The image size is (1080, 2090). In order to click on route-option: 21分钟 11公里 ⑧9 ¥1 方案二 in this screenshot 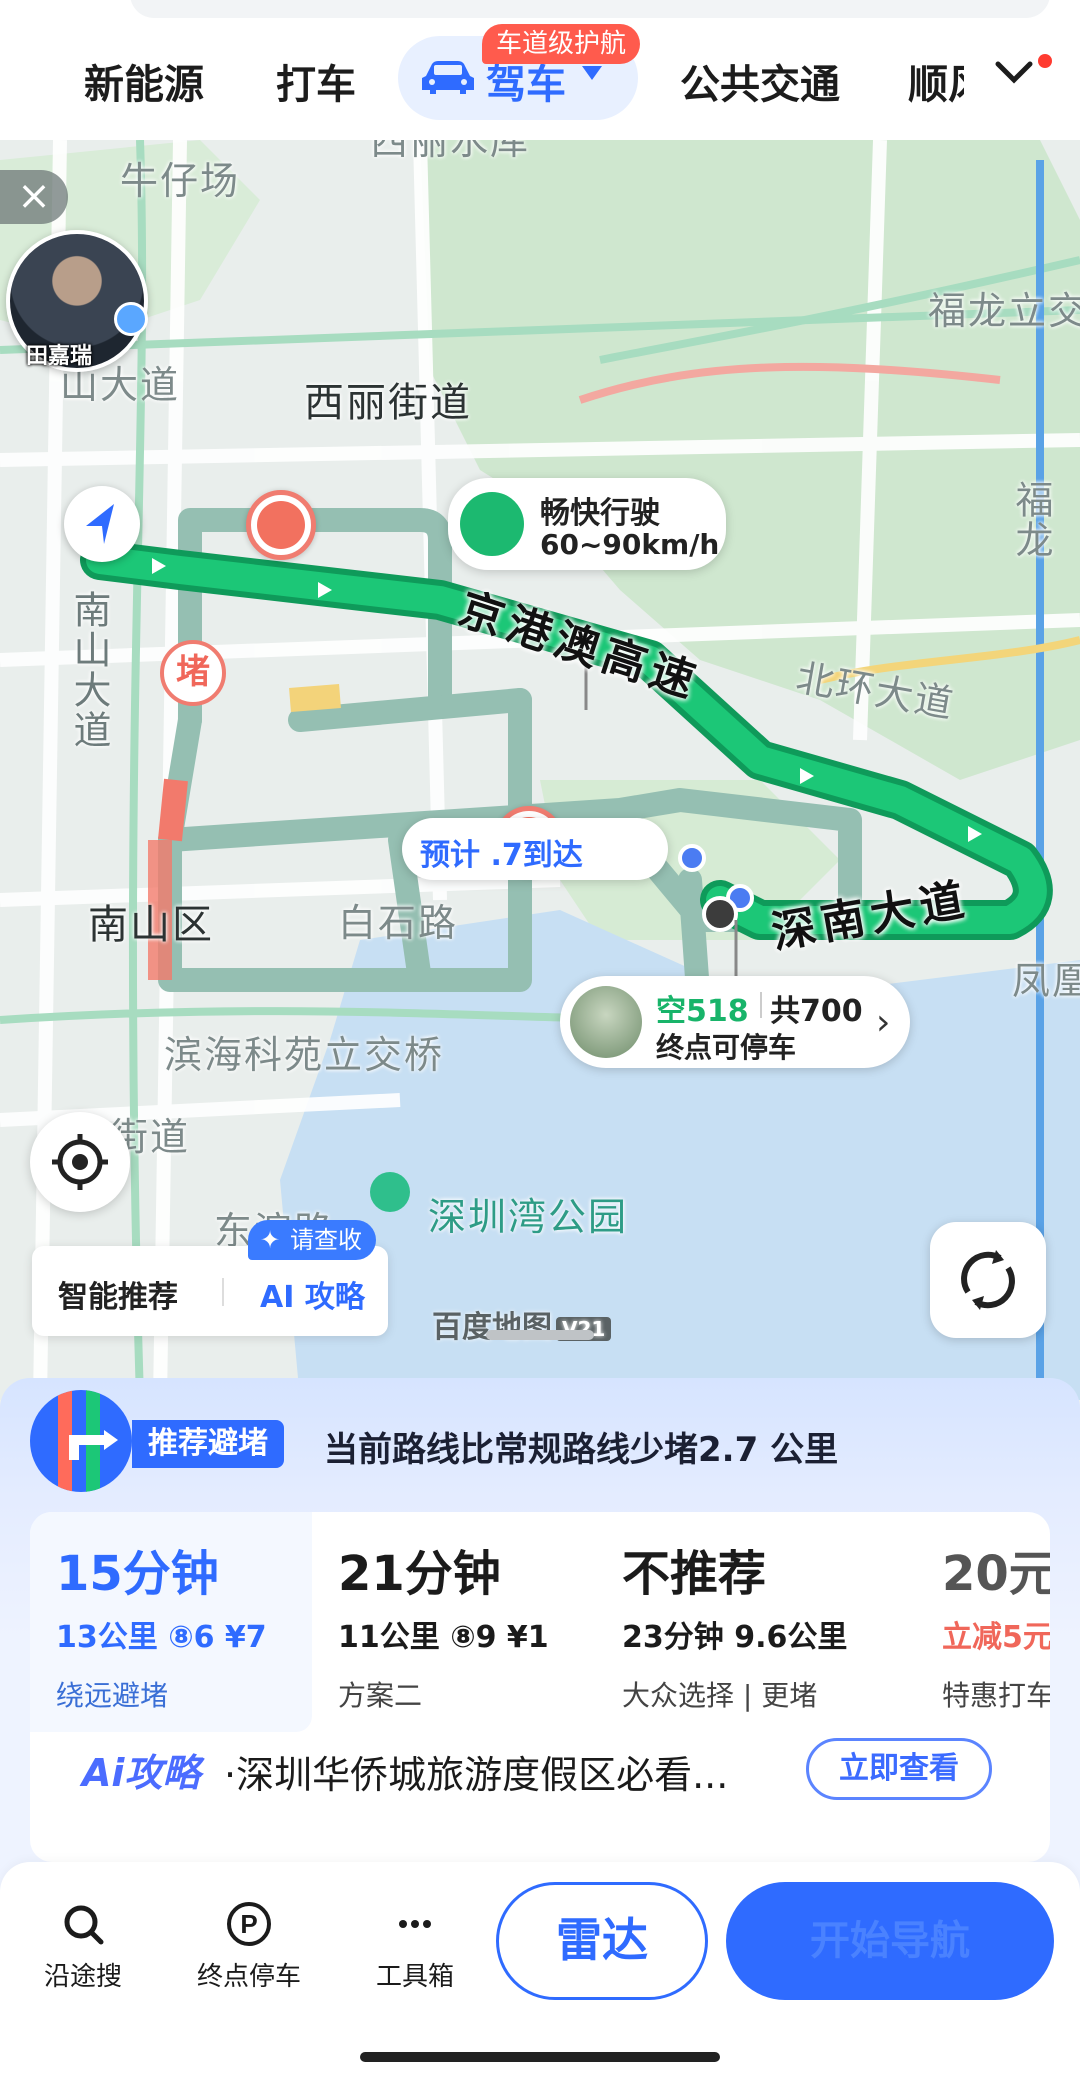, I will do `click(454, 1622)`.